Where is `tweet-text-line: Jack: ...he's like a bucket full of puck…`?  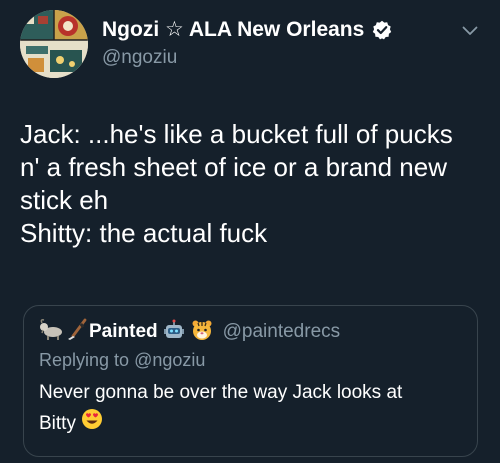
tweet-text-line: Jack: ...he's like a bucket full of puck… is located at coordinates (236, 134).